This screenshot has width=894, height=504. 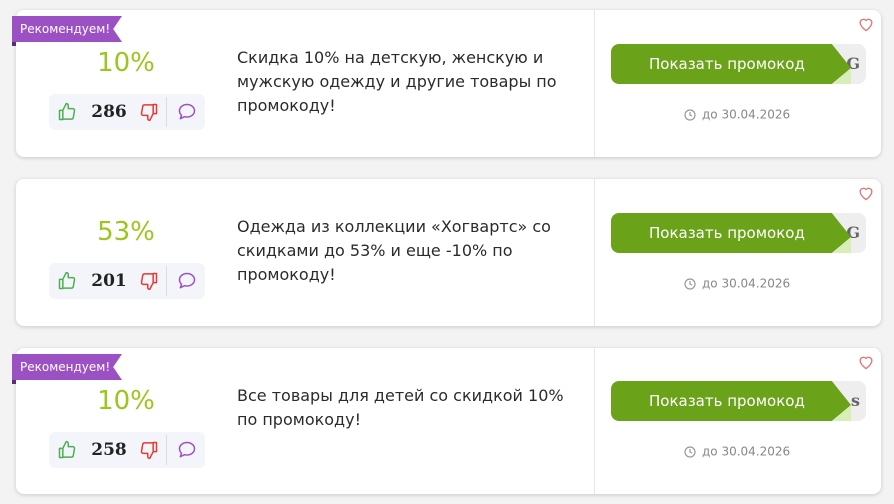 I want to click on vote-panel: 286, so click(x=127, y=112).